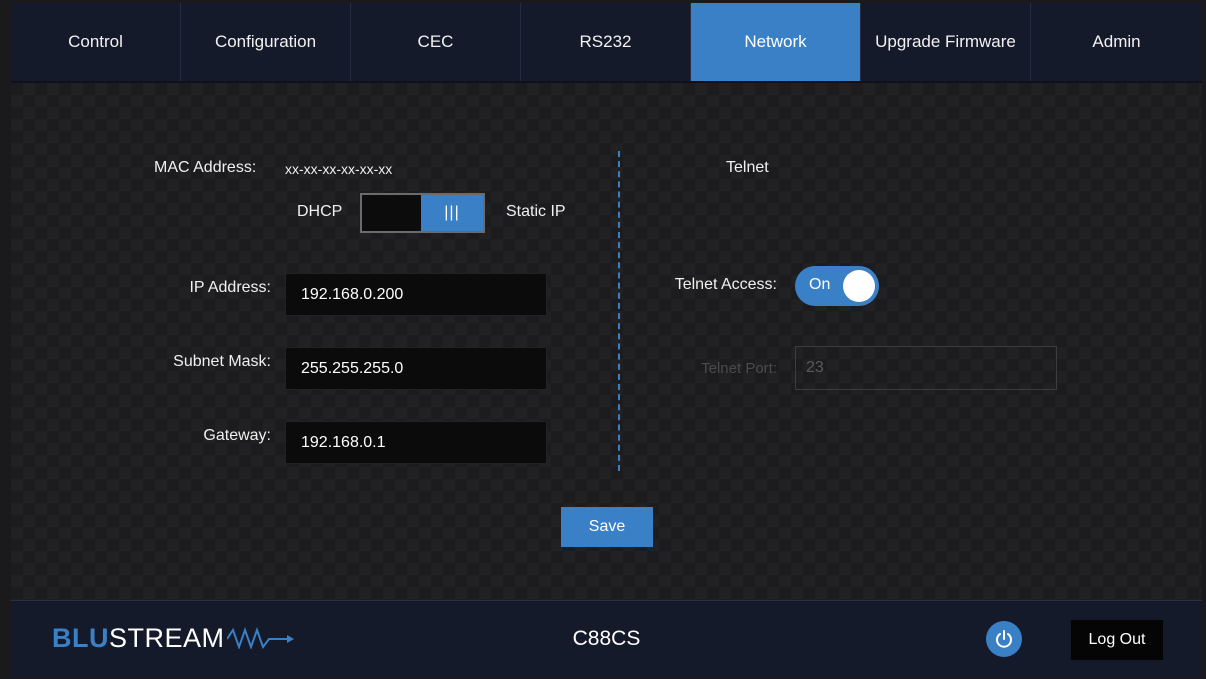 The image size is (1206, 679). Describe the element at coordinates (339, 169) in the screenshot. I see `mac-address-value: xx-xx-xx-xx-xx-xx` at that location.